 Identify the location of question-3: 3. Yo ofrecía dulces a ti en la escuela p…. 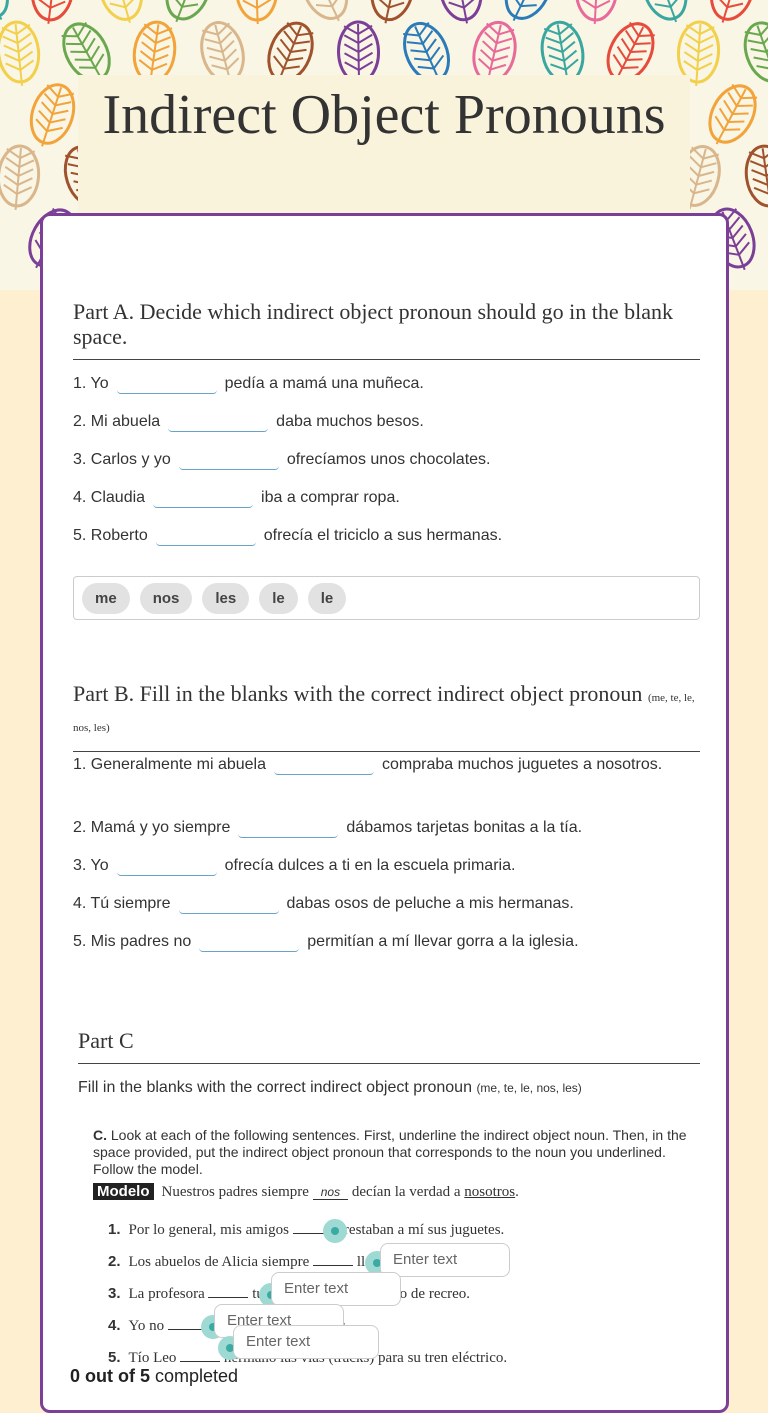
(294, 866).